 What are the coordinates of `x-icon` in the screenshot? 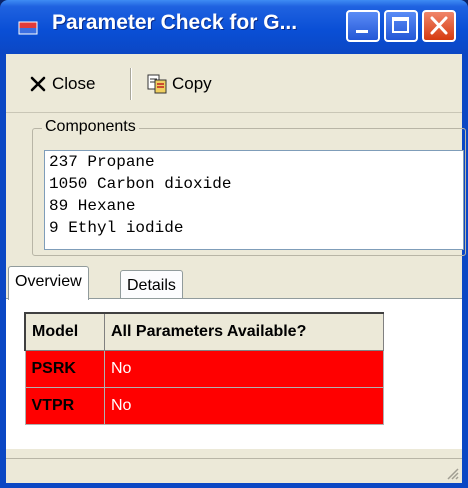 It's located at (38, 84).